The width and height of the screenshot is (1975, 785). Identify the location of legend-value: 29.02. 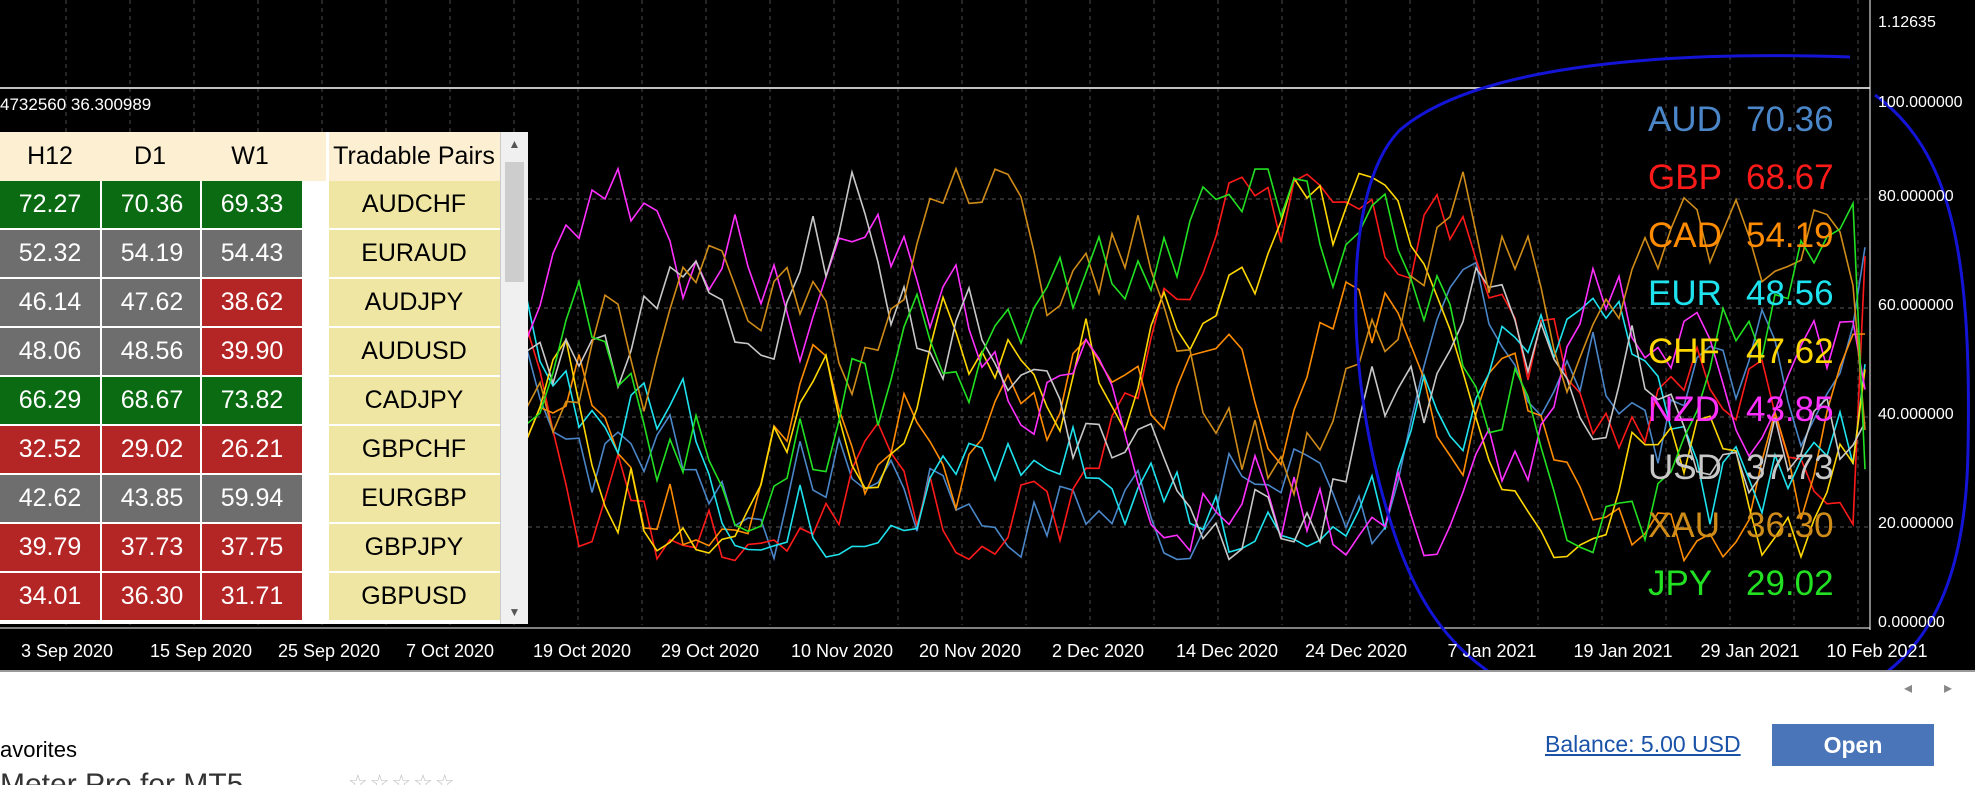
(1790, 583).